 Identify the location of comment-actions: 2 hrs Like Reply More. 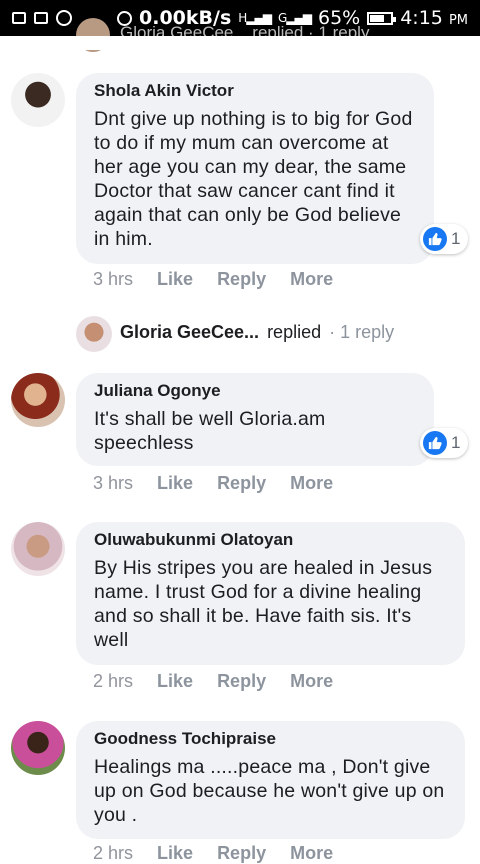
(213, 681).